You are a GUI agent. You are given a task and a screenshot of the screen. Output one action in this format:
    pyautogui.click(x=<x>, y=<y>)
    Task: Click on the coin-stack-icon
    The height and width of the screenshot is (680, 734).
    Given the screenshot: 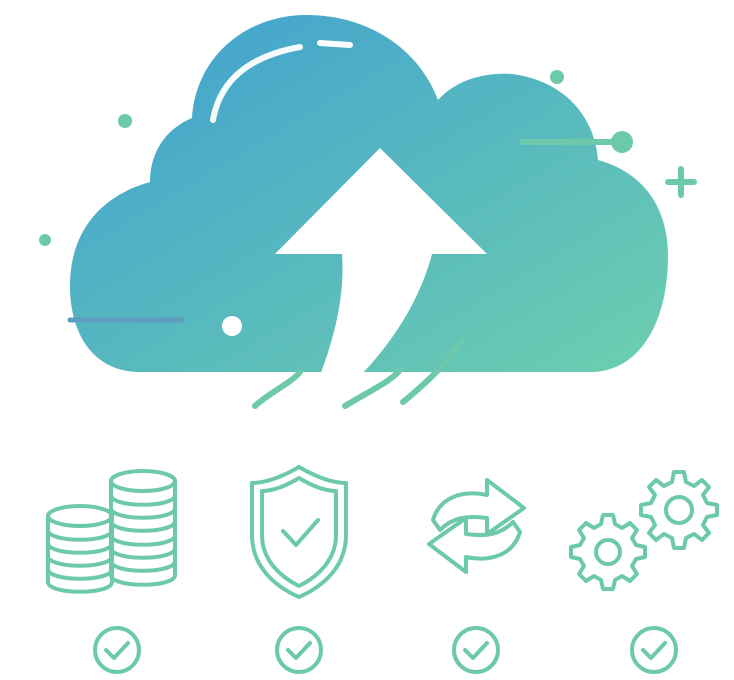 What is the action you would take?
    pyautogui.click(x=111, y=531)
    